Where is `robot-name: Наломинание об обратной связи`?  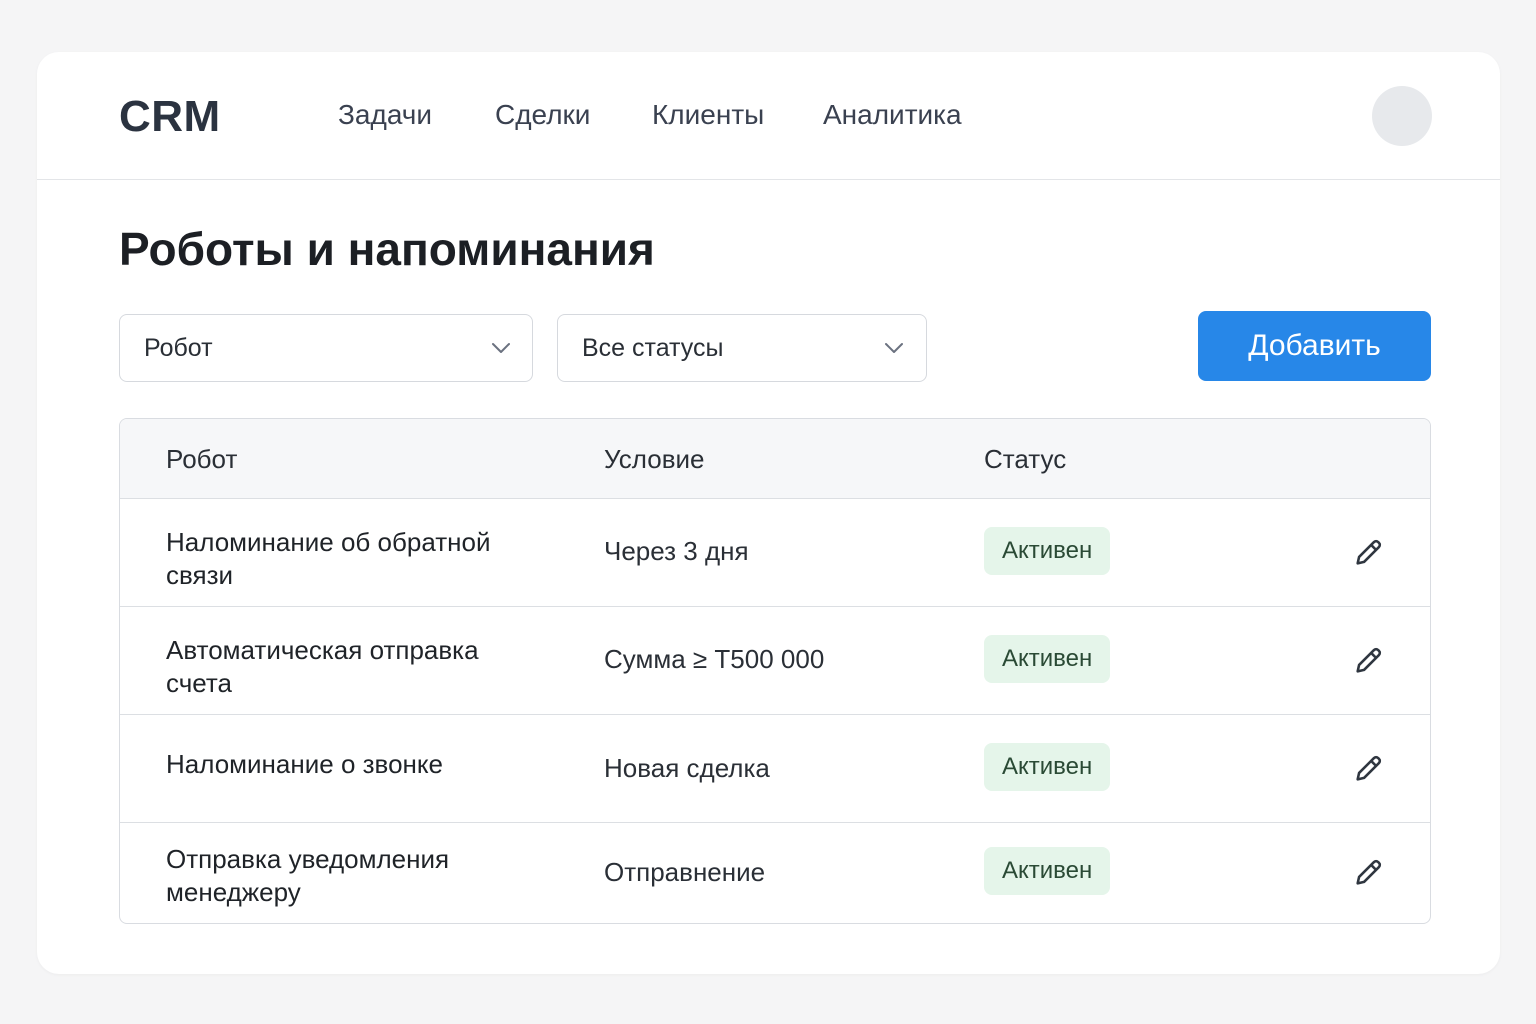 robot-name: Наломинание об обратной связи is located at coordinates (356, 559).